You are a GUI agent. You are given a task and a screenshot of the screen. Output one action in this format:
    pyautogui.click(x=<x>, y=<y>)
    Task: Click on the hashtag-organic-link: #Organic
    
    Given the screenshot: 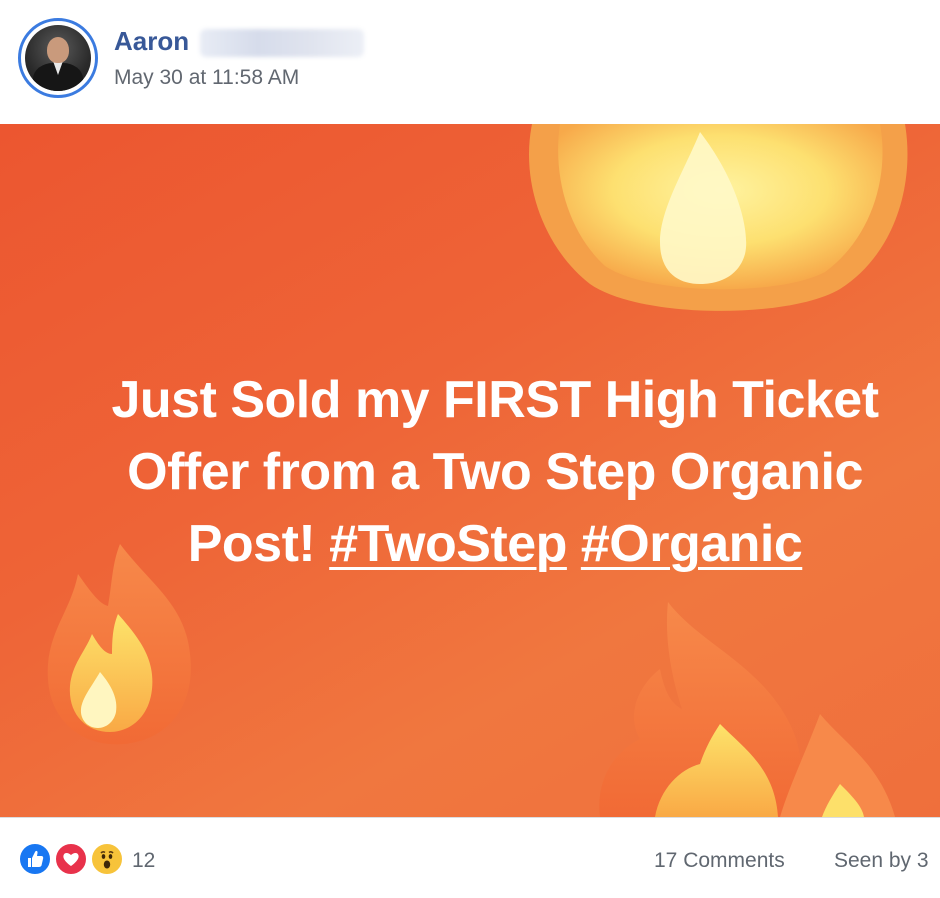 What is the action you would take?
    pyautogui.click(x=692, y=544)
    